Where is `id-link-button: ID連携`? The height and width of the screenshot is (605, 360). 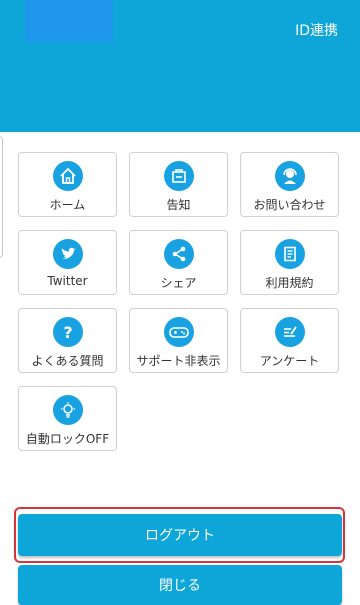 id-link-button: ID連携 is located at coordinates (316, 31).